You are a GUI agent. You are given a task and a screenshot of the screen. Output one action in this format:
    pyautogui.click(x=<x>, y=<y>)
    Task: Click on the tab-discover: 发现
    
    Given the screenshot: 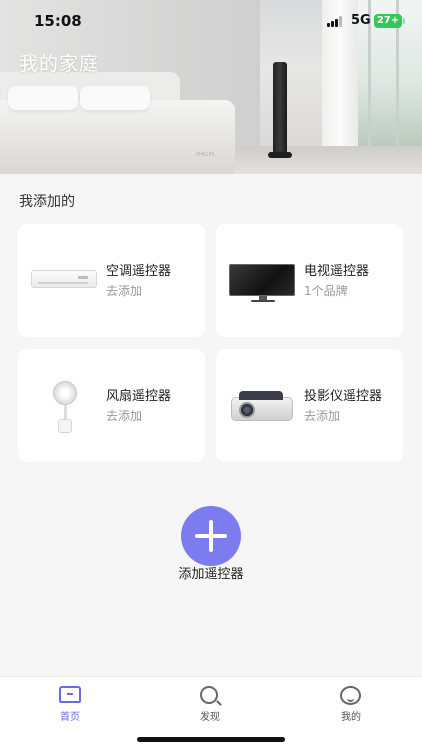 What is the action you would take?
    pyautogui.click(x=210, y=702)
    